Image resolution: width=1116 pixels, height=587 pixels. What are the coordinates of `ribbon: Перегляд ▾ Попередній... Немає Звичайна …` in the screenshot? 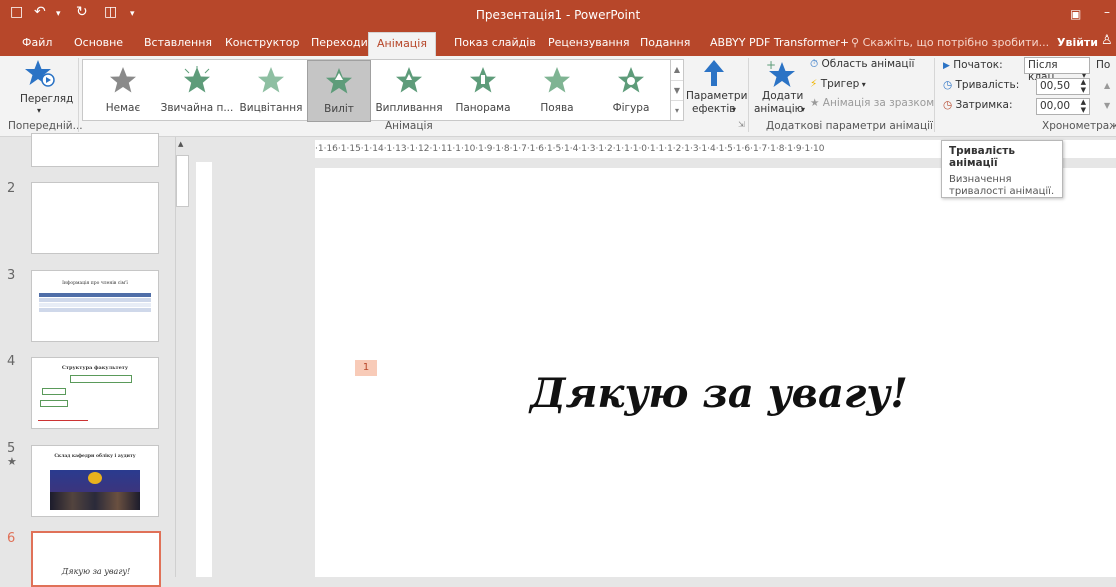 It's located at (558, 96).